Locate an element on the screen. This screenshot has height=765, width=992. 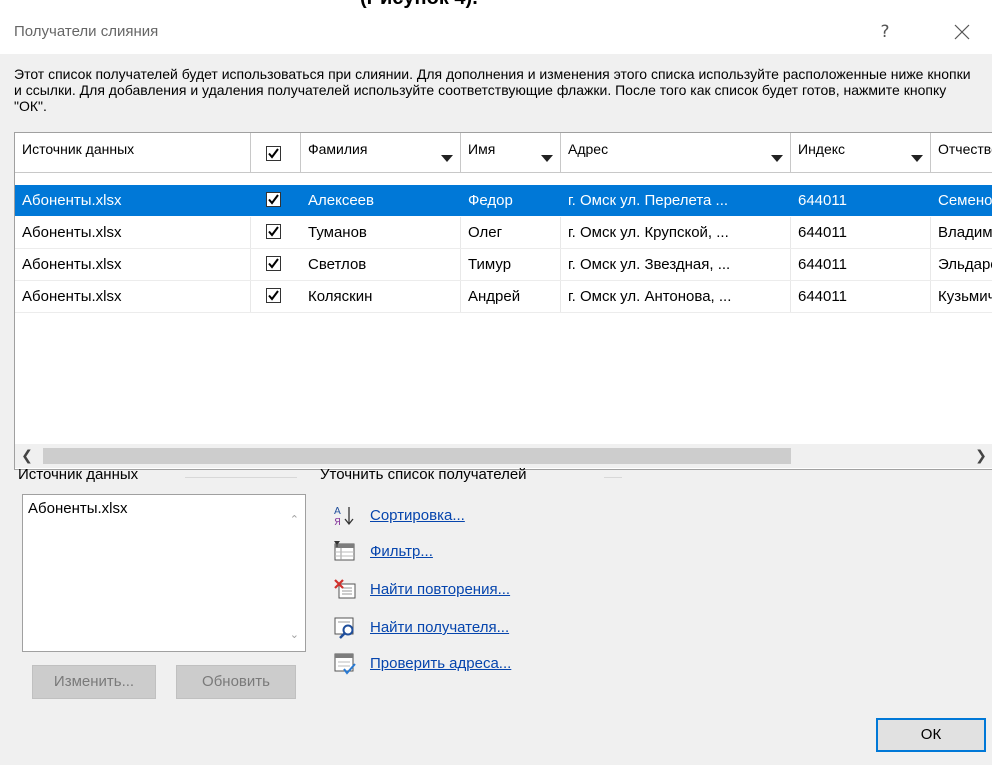
close-icon is located at coordinates (962, 32).